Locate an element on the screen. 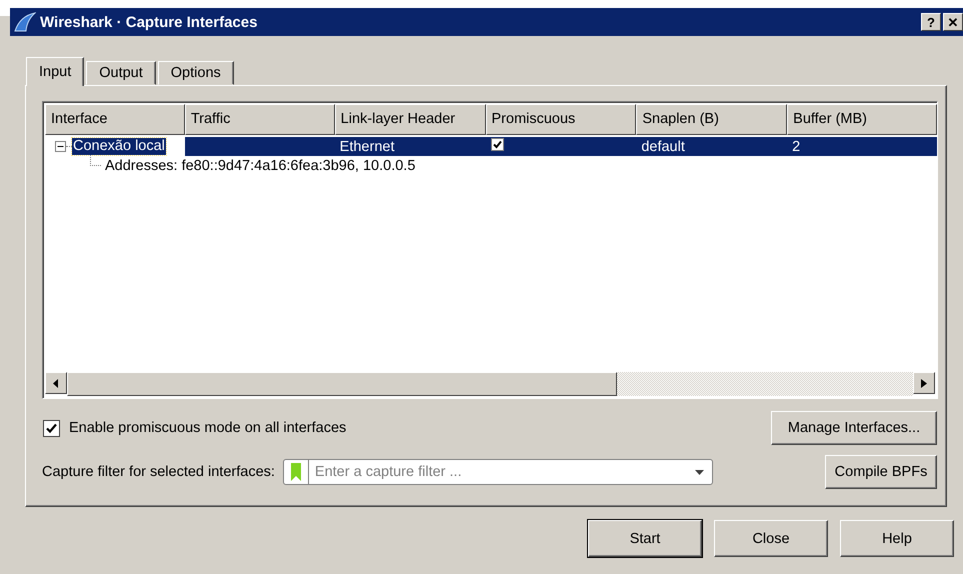  close-button: ✕ is located at coordinates (953, 22).